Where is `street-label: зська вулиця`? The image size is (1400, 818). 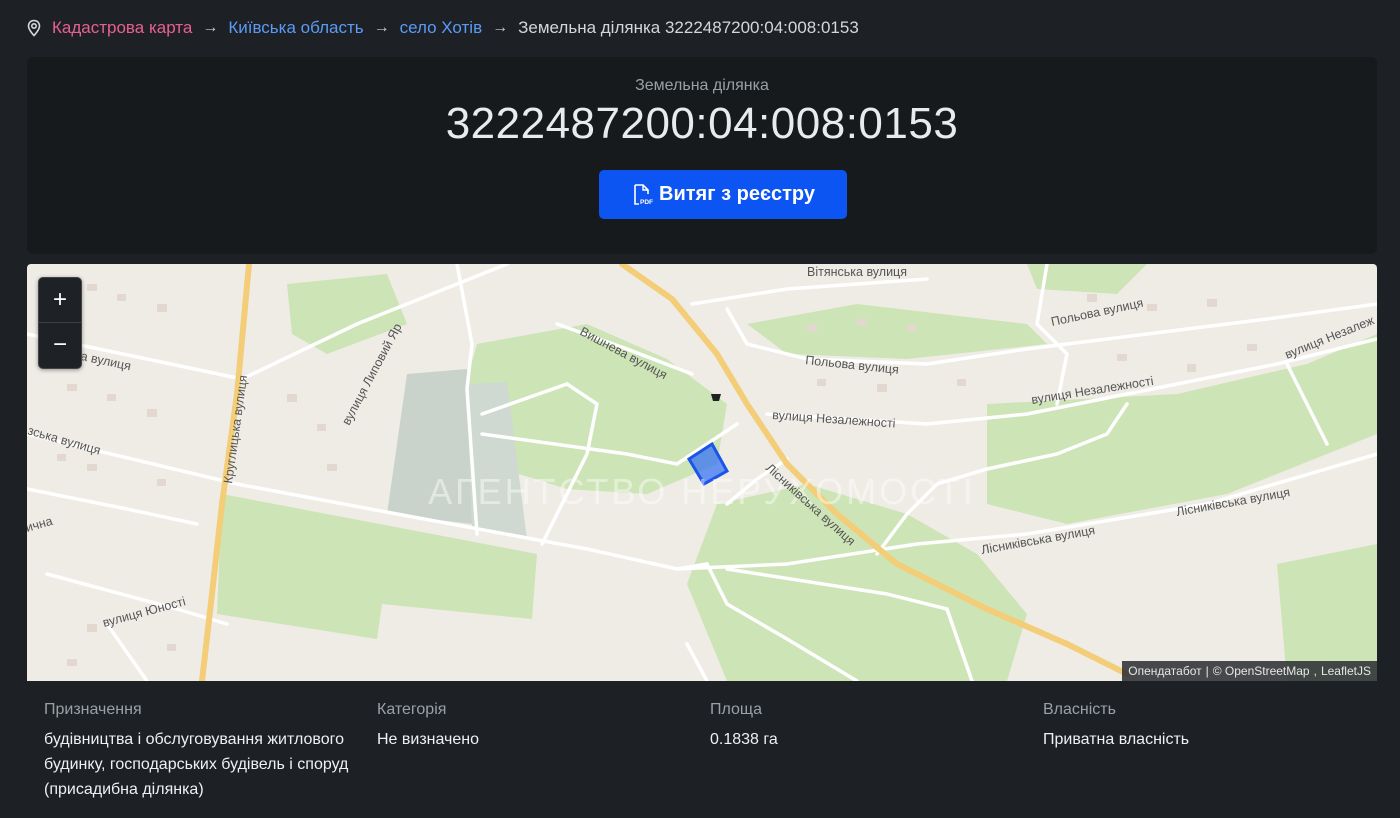
street-label: зська вулиця is located at coordinates (64, 440).